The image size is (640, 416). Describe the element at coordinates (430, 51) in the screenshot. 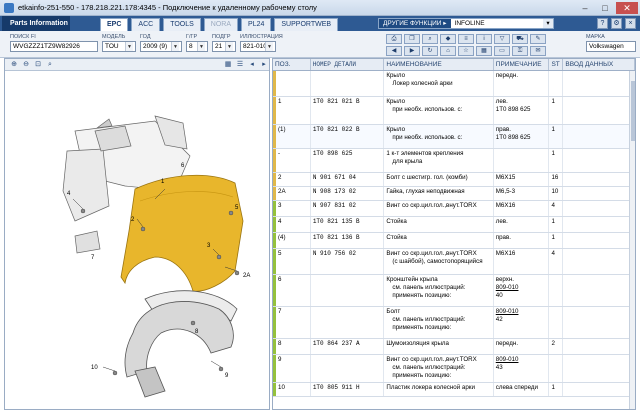

I see `refresh-icon: ↻` at that location.